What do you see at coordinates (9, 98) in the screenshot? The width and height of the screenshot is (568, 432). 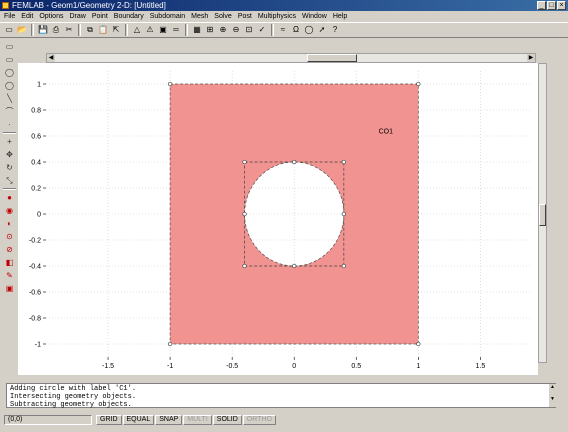 I see `line-icon: ╲` at bounding box center [9, 98].